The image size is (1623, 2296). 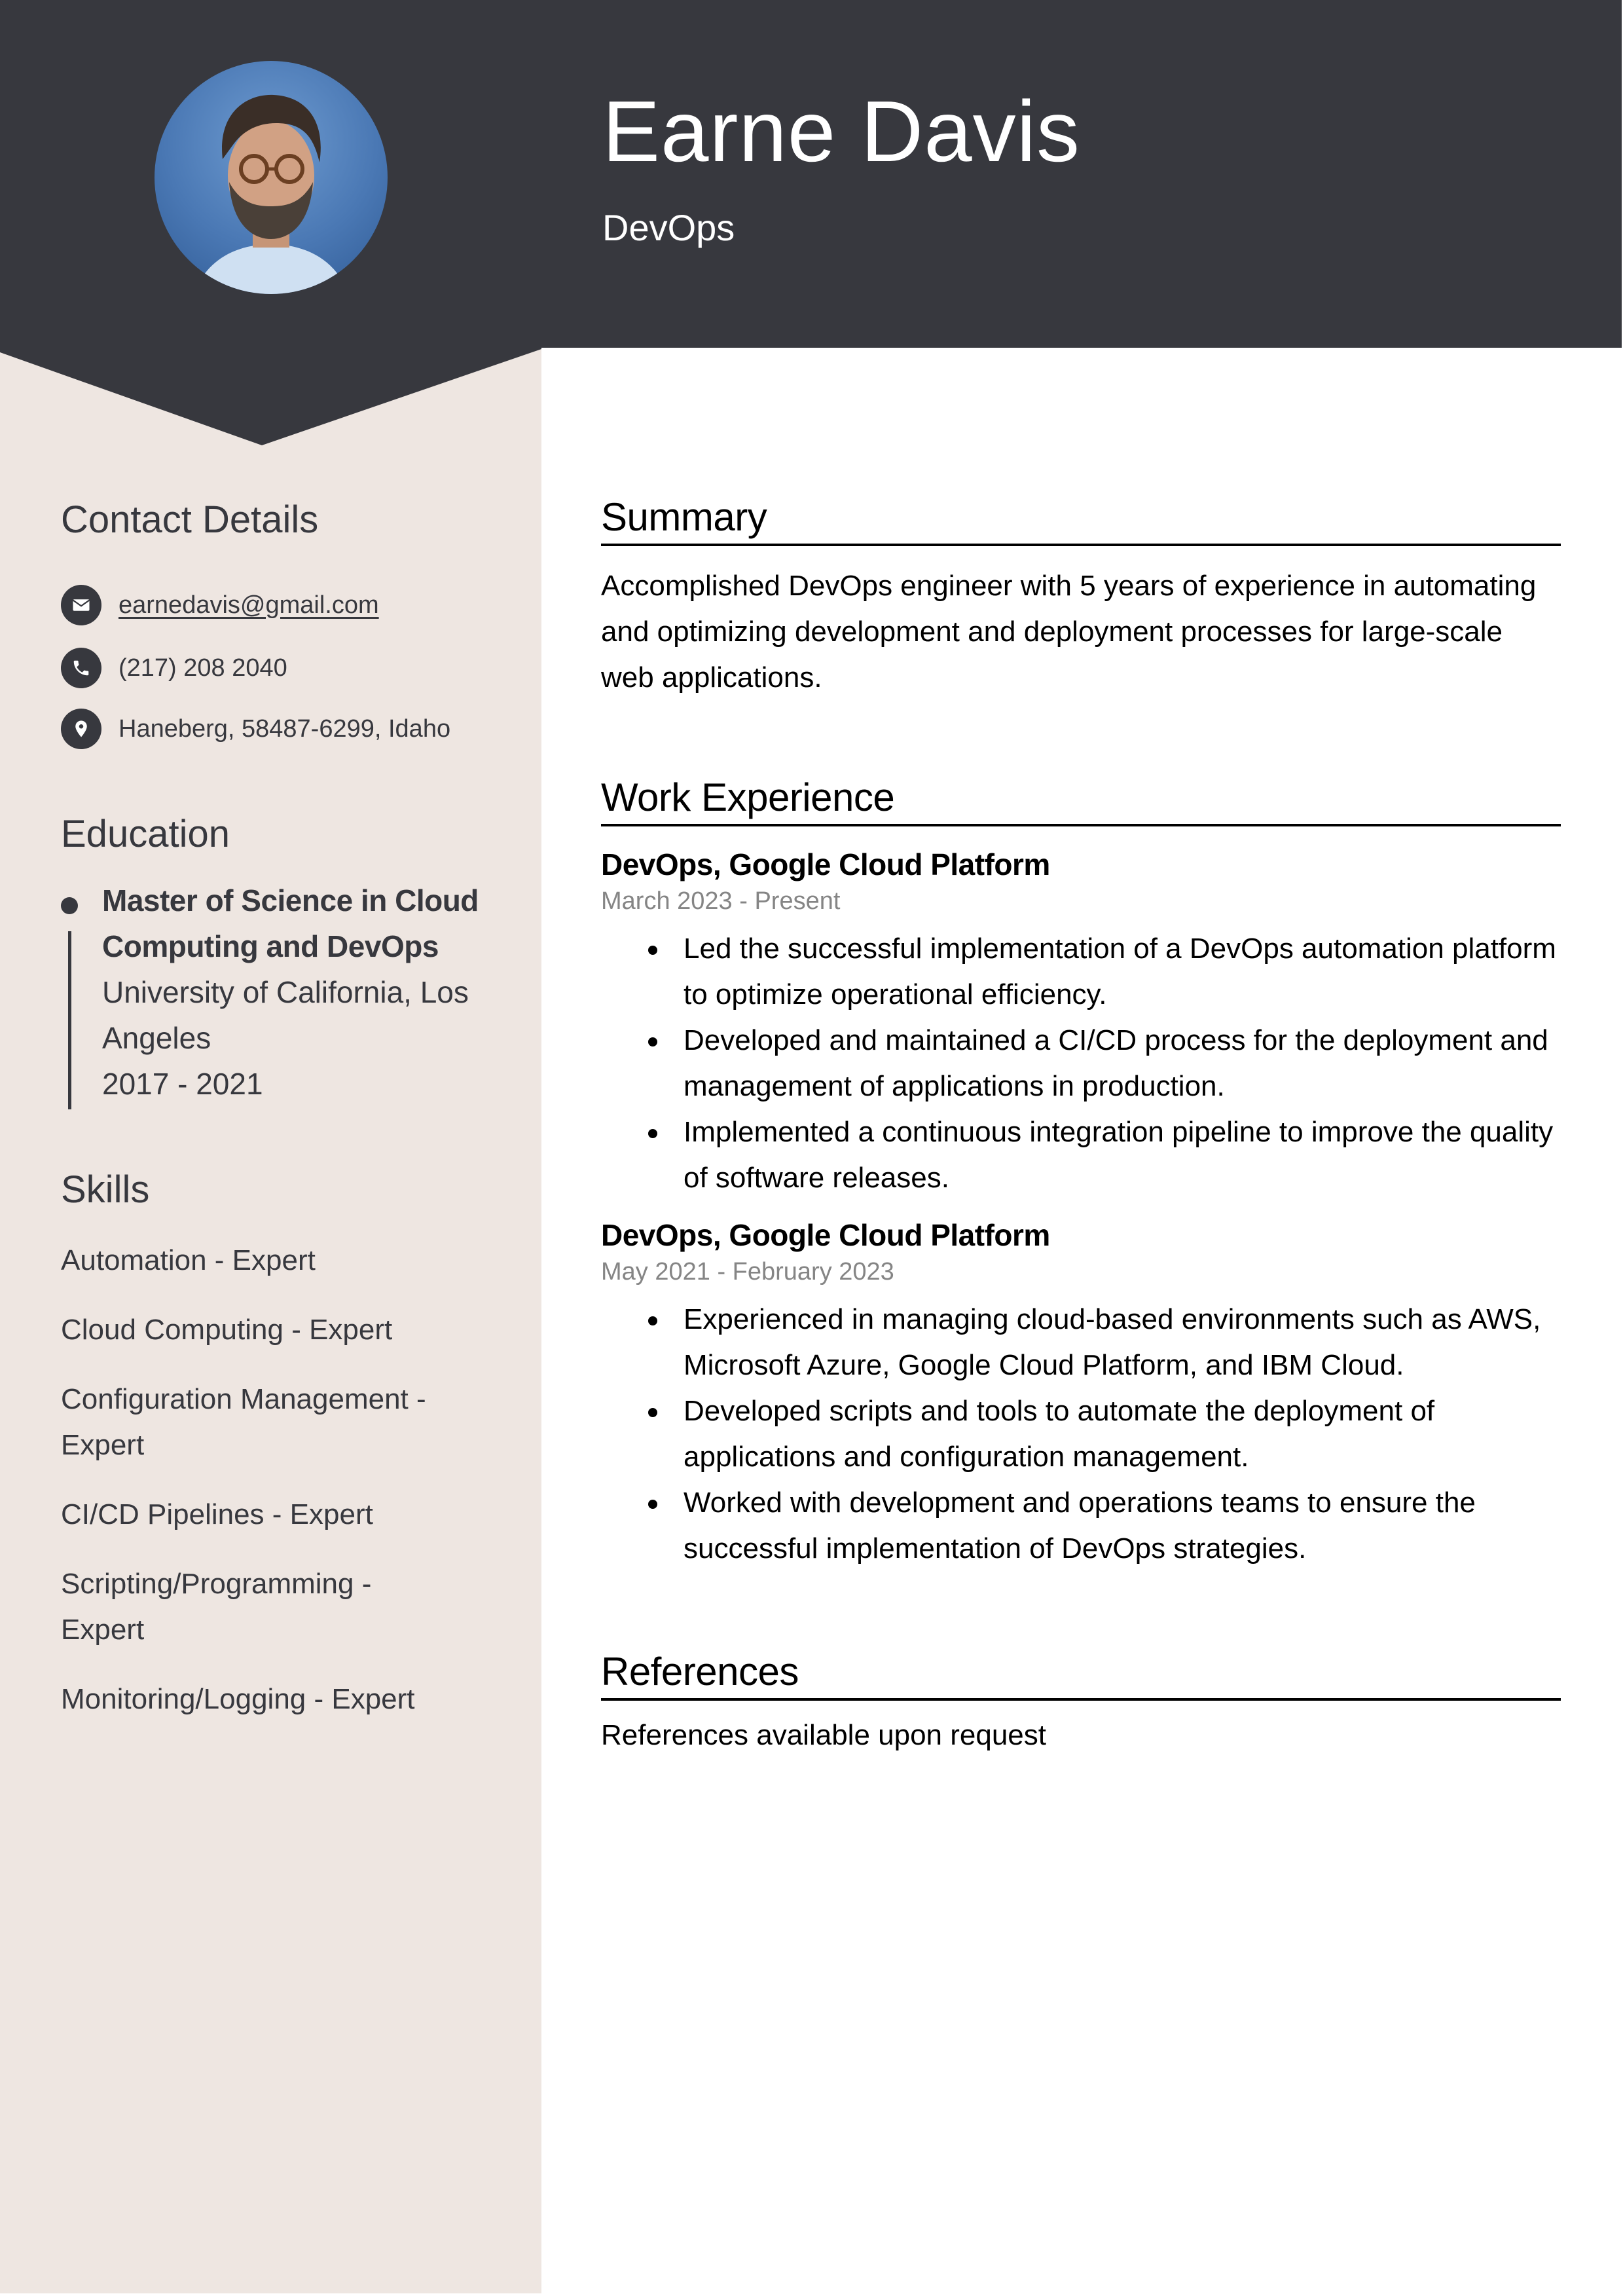 What do you see at coordinates (824, 1735) in the screenshot?
I see `references-text: References available upon request` at bounding box center [824, 1735].